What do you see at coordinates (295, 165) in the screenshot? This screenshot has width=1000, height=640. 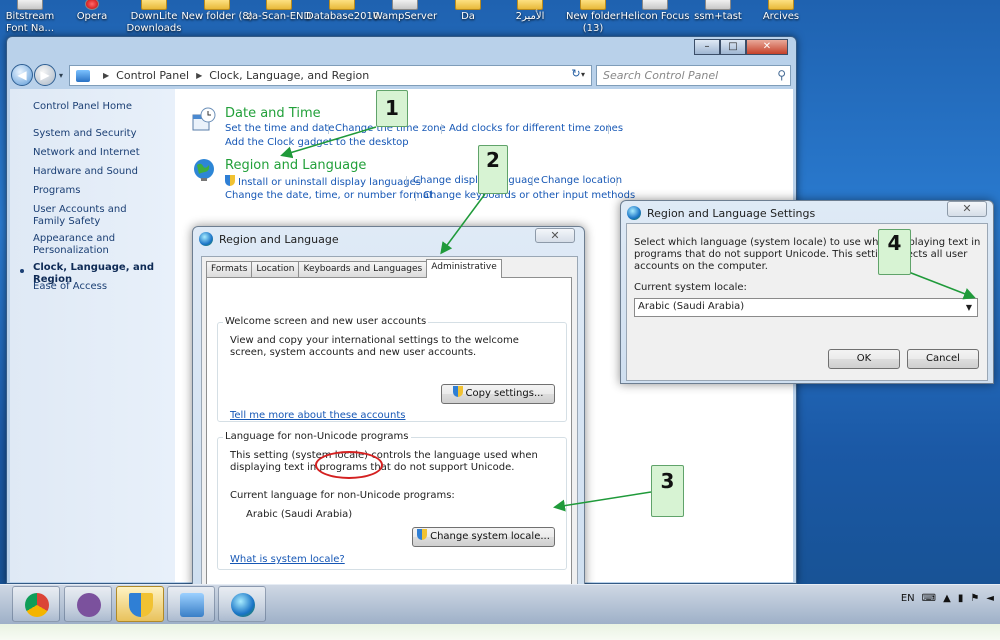 I see `region-and-language-title: Region and Language` at bounding box center [295, 165].